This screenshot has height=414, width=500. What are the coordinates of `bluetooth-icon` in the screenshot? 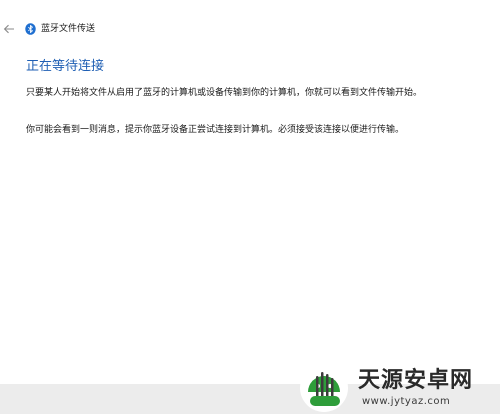 It's located at (30, 29).